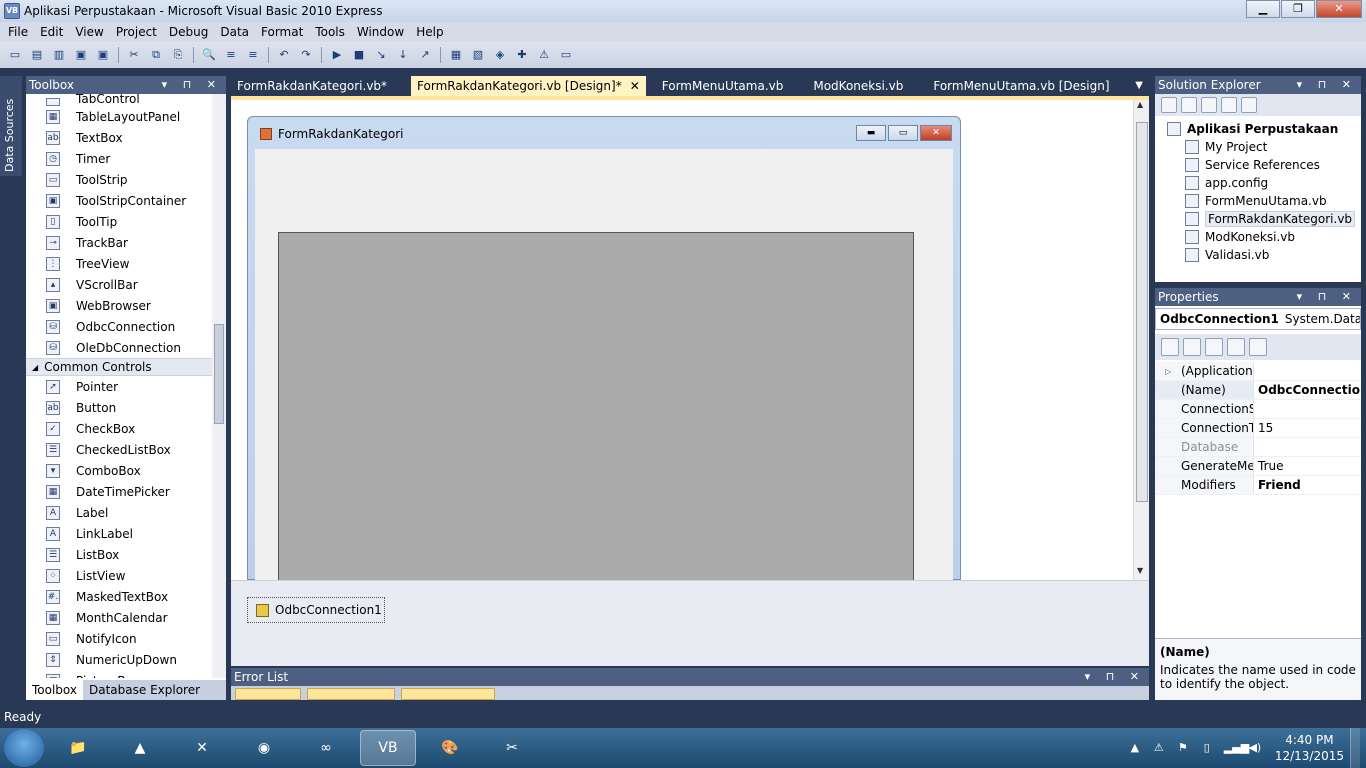 This screenshot has width=1366, height=768. What do you see at coordinates (380, 32) in the screenshot?
I see `menu-window: Window` at bounding box center [380, 32].